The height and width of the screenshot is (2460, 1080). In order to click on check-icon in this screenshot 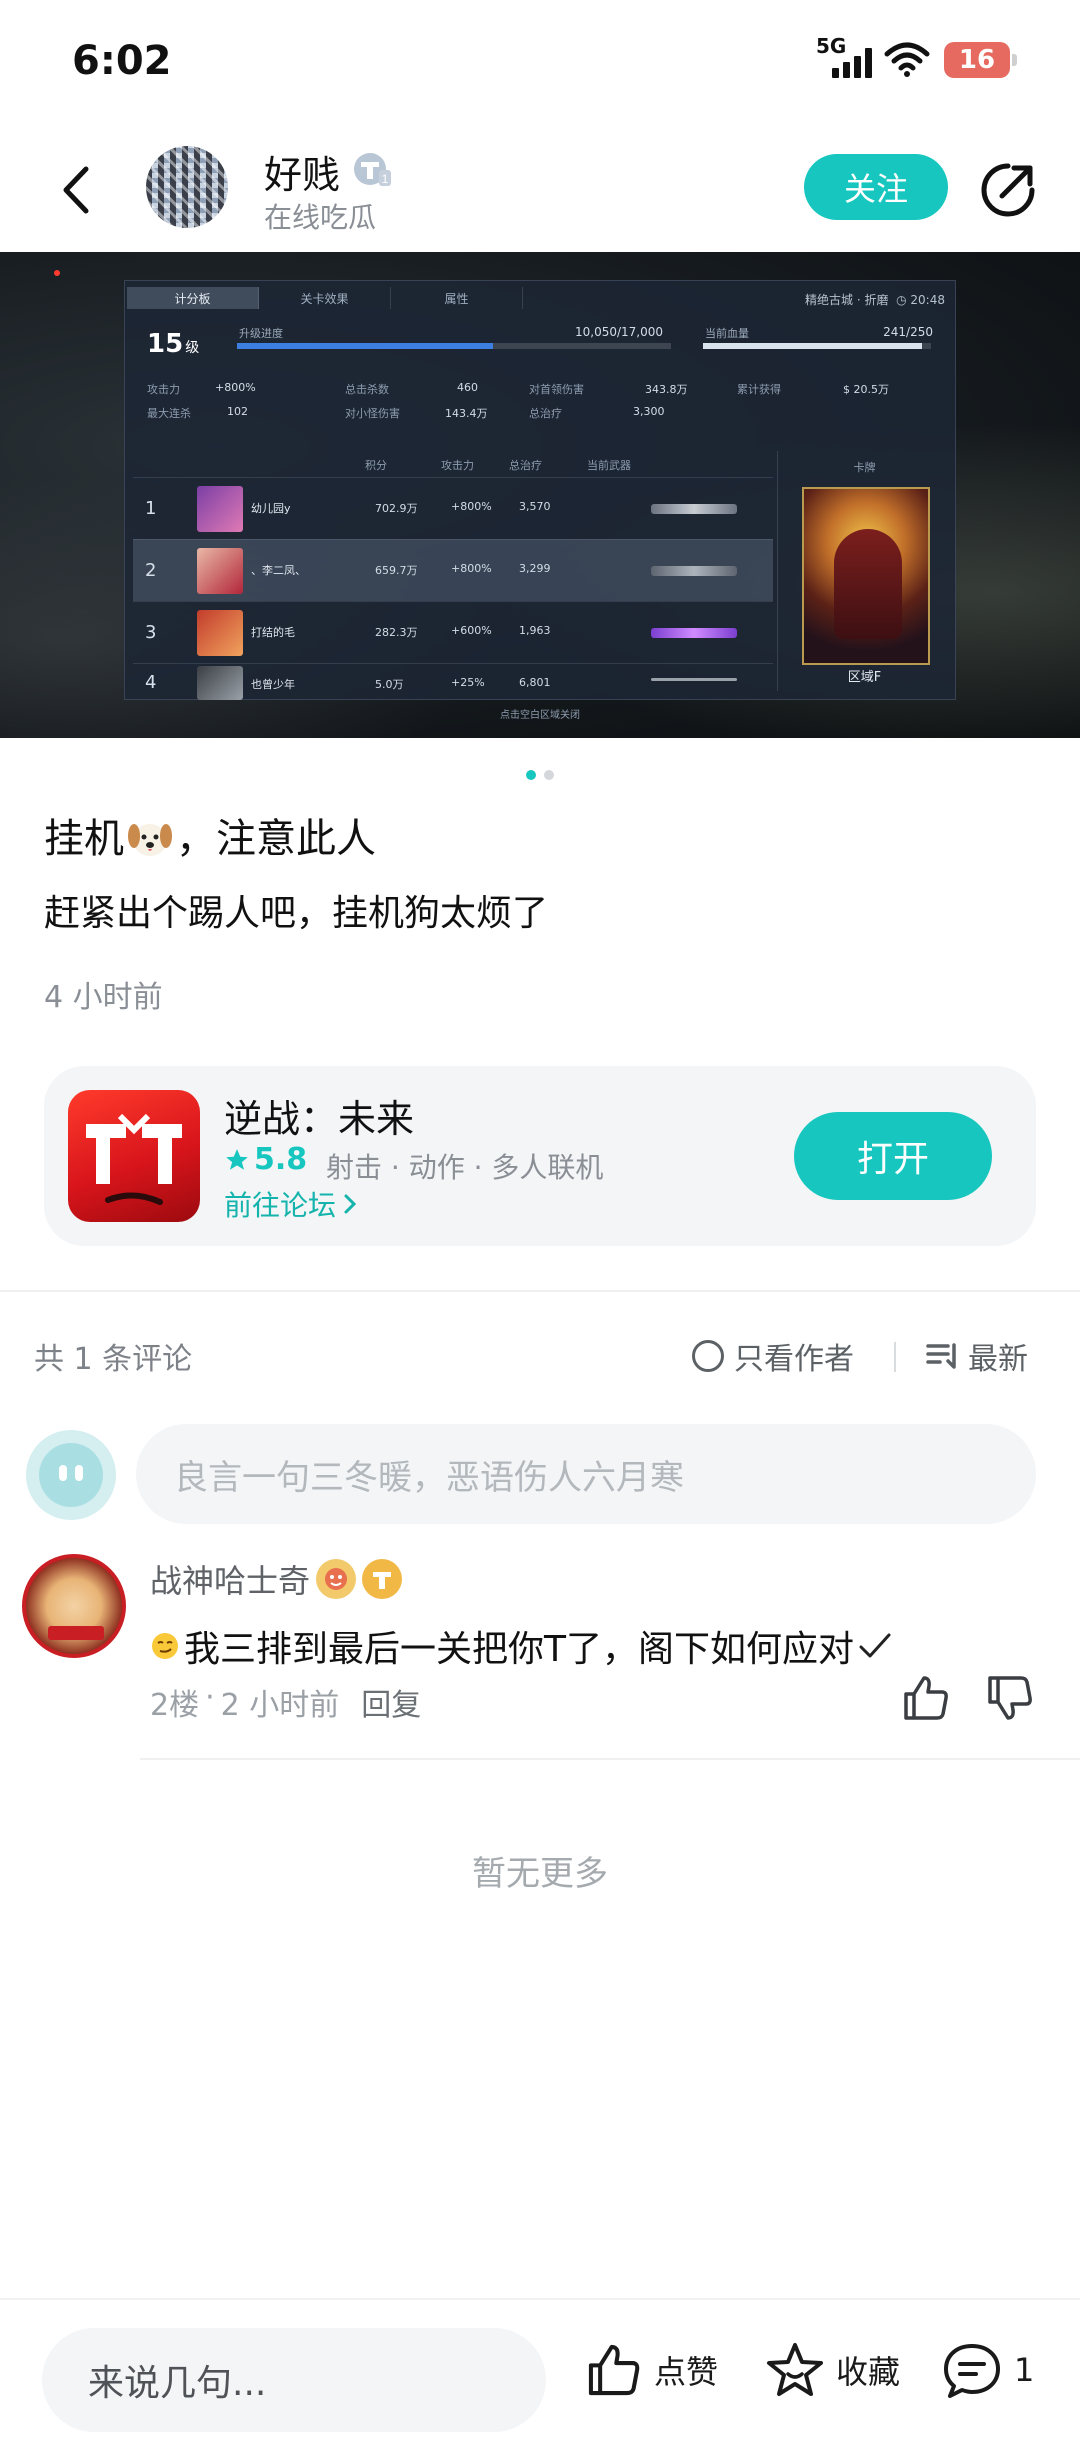, I will do `click(875, 1645)`.